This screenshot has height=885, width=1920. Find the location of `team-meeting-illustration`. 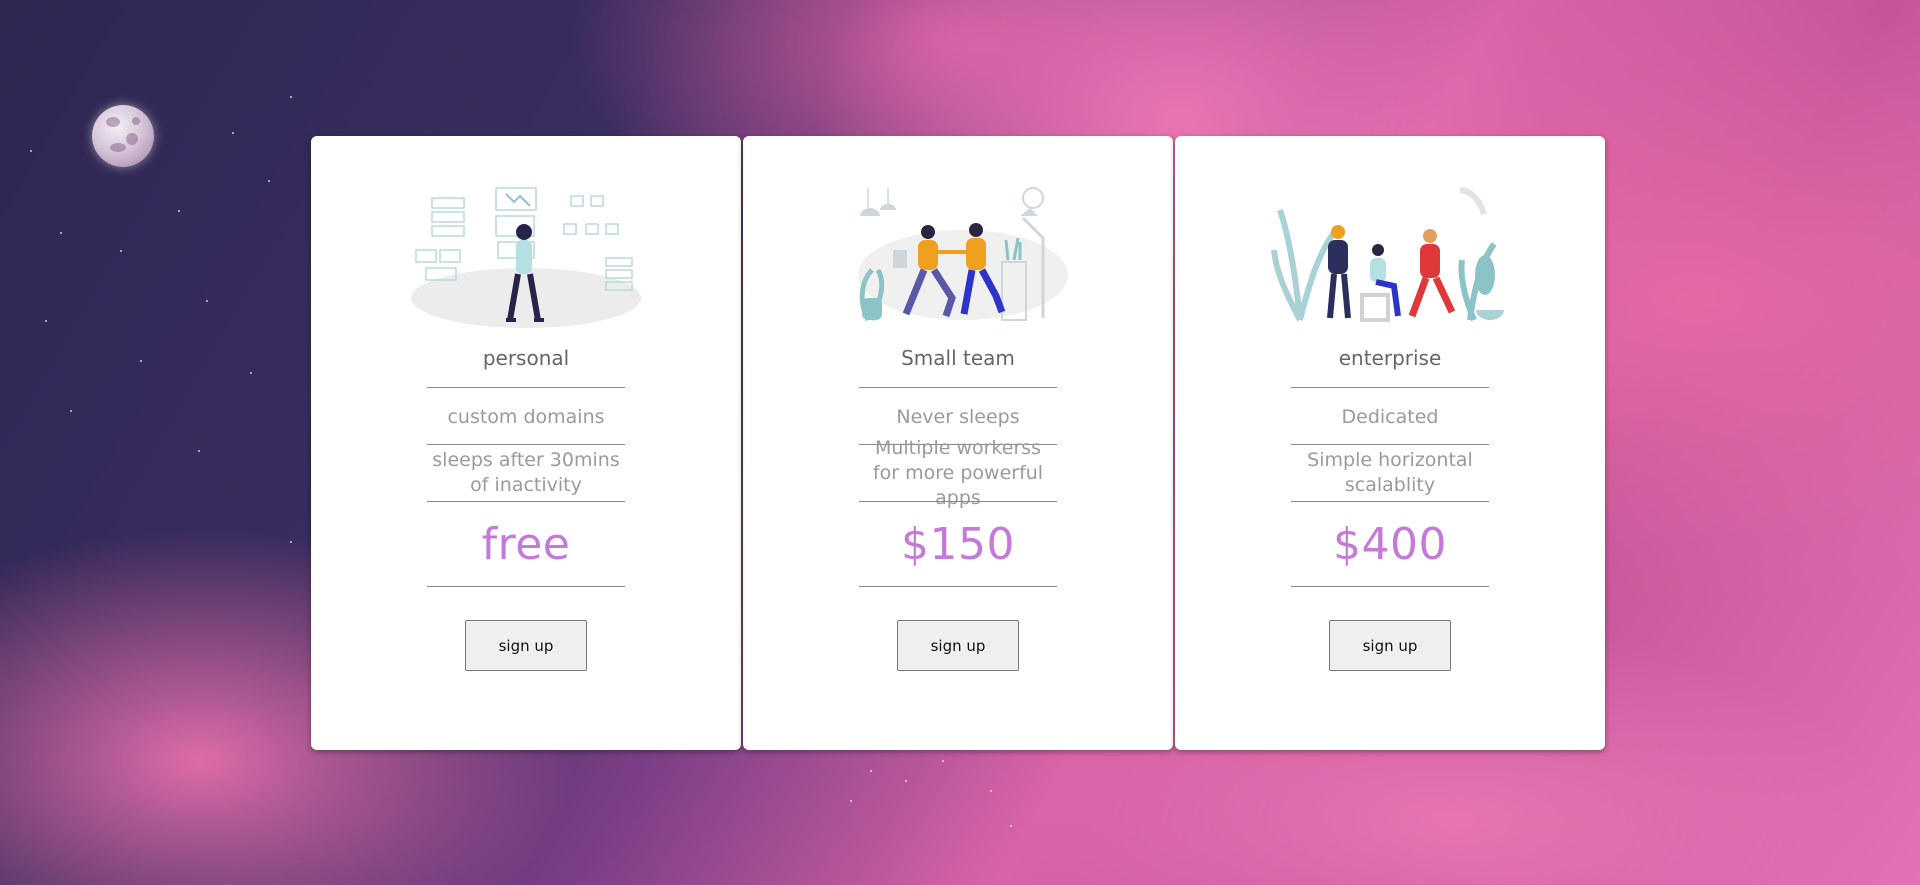

team-meeting-illustration is located at coordinates (1387, 254).